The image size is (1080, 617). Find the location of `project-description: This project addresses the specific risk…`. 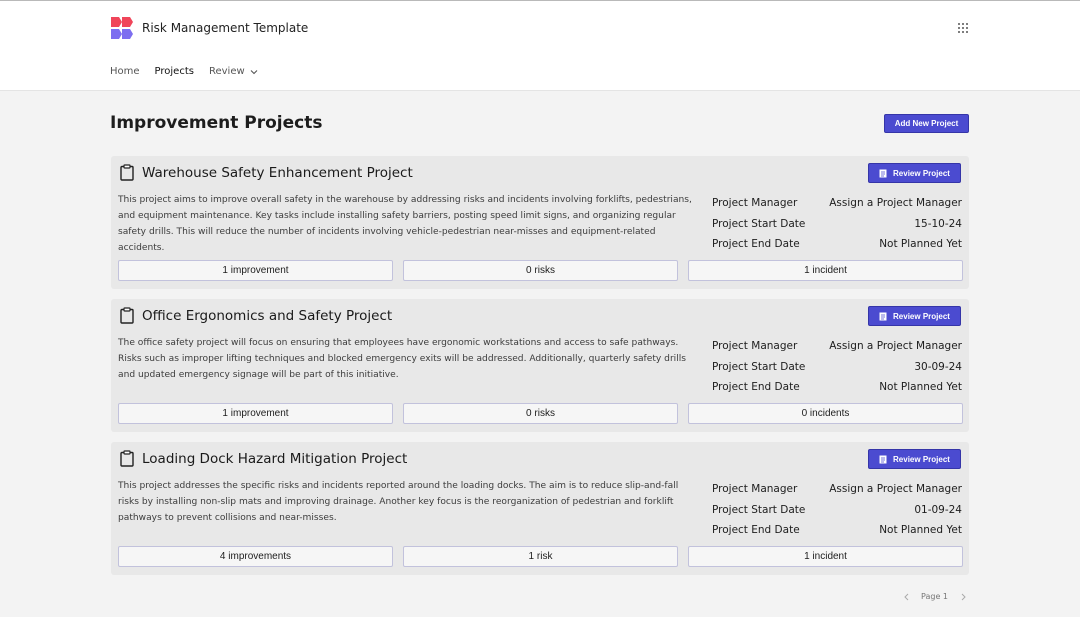

project-description: This project addresses the specific risk… is located at coordinates (398, 502).